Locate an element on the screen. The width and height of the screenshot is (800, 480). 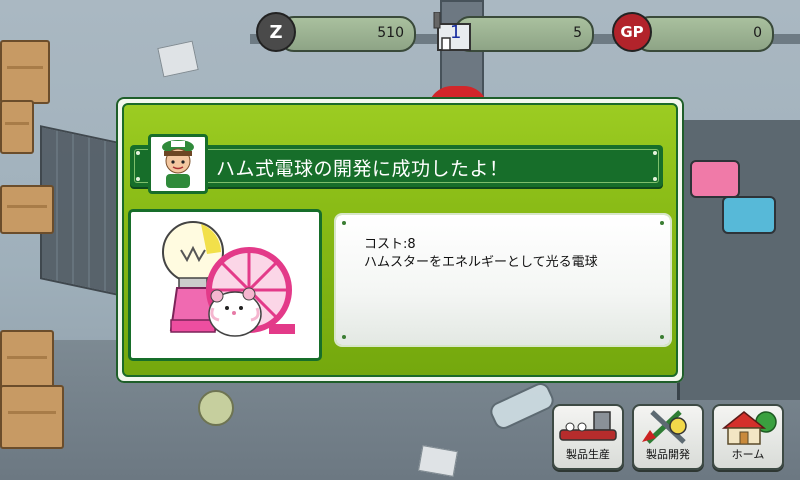
product-description-panel: コスト:8 ハムスターをエネルギーとして光る電球 is located at coordinates (503, 280).